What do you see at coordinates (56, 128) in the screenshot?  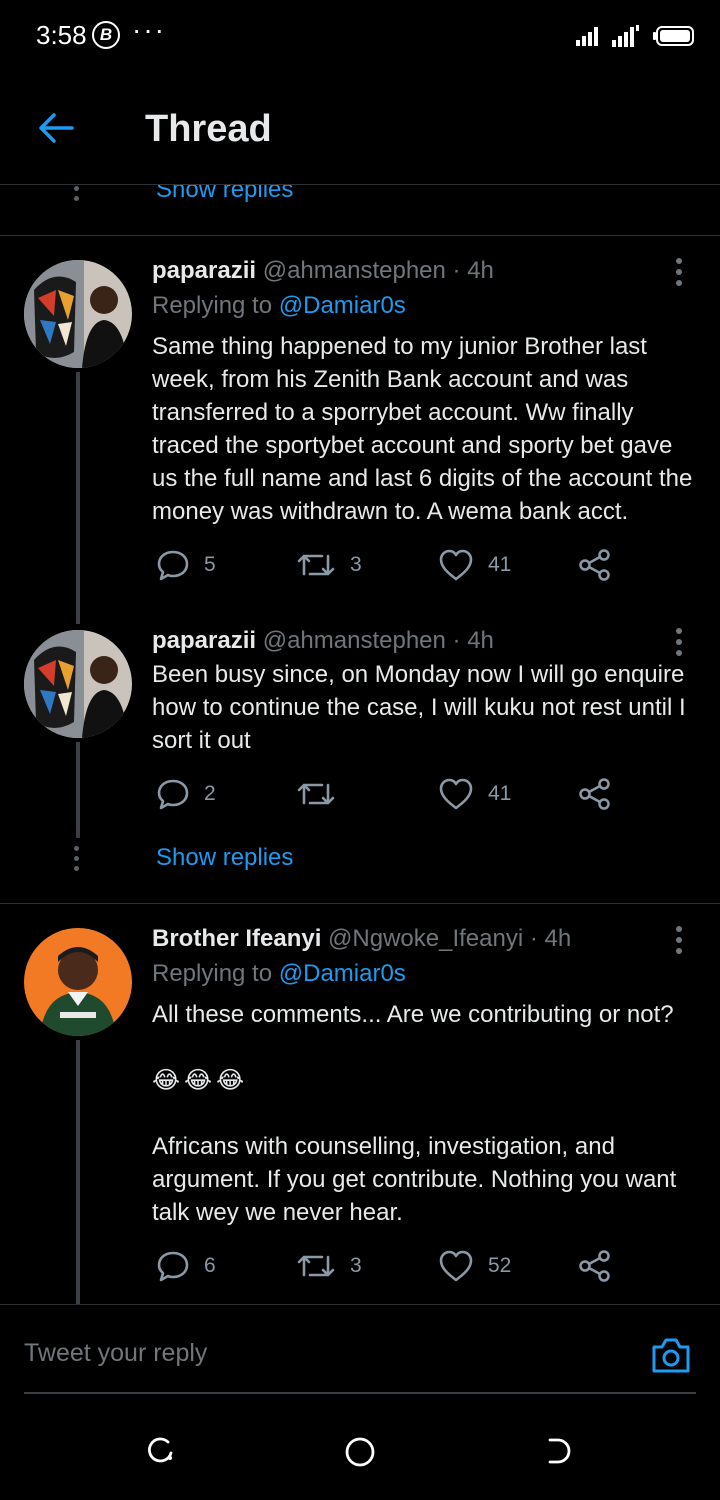 I see `back-arrow-icon` at bounding box center [56, 128].